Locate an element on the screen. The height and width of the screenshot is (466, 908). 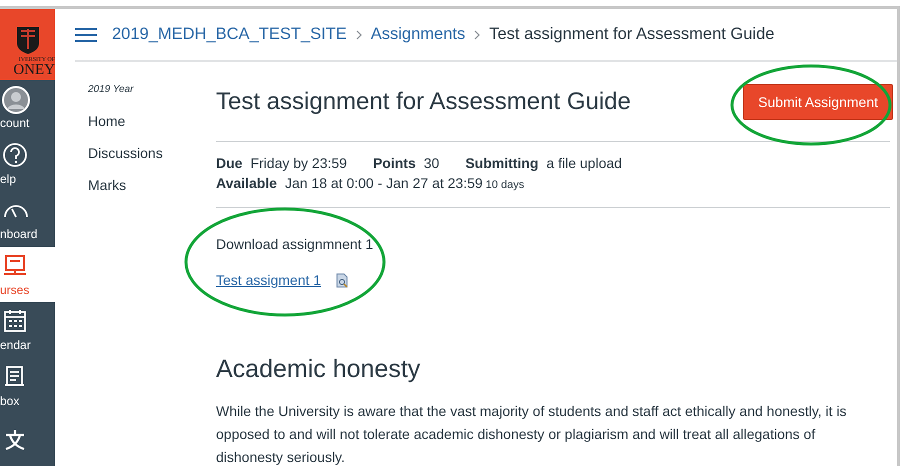
nav-item: count is located at coordinates (27, 108).